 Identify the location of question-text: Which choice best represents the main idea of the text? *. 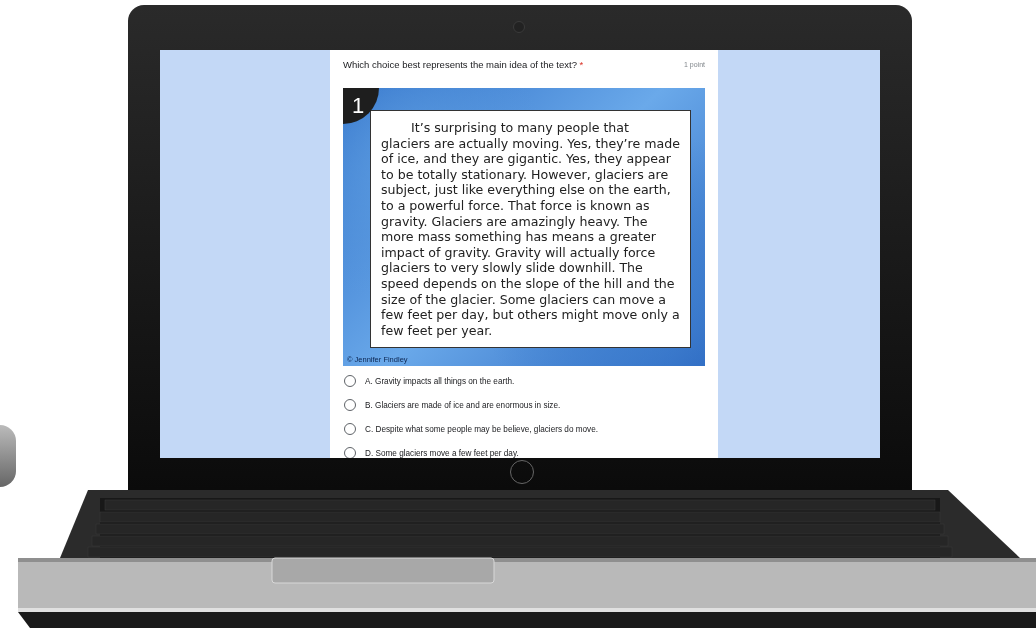
(463, 64).